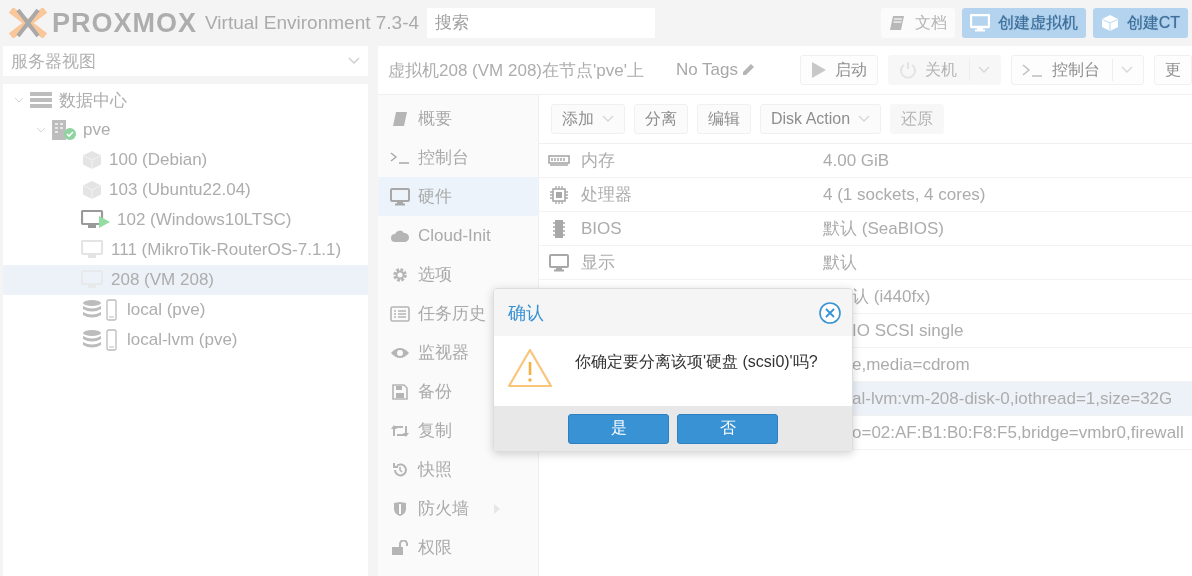  Describe the element at coordinates (1023, 23) in the screenshot. I see `header-button: 创建虚拟机` at that location.